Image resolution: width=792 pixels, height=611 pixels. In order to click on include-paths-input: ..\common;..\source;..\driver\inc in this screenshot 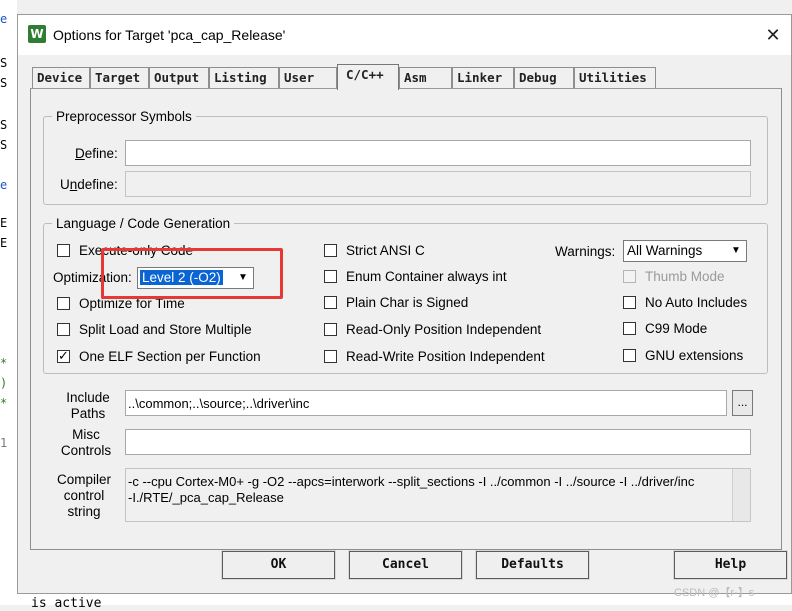, I will do `click(426, 403)`.